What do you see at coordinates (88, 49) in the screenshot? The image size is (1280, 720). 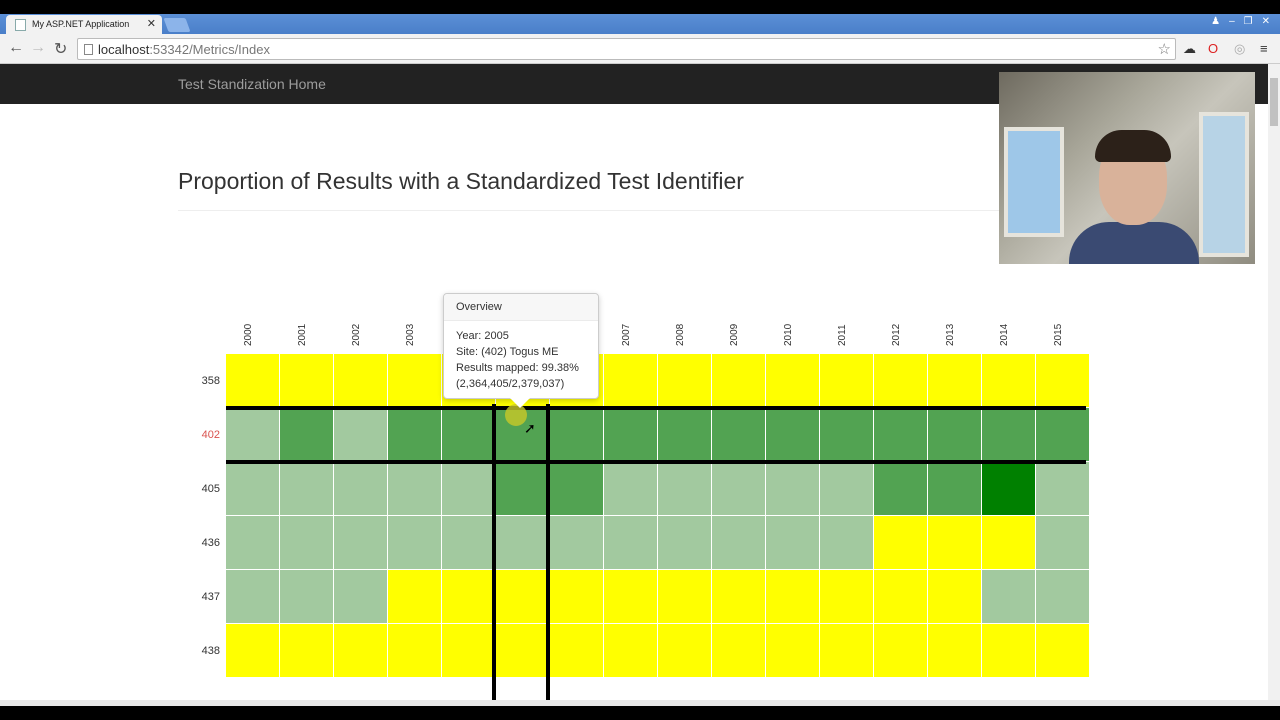 I see `page-info-icon` at bounding box center [88, 49].